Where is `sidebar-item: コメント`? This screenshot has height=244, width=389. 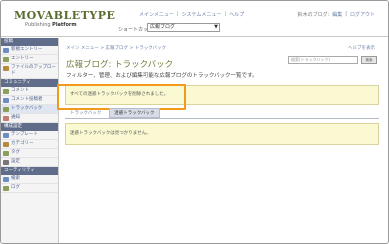
sidebar-item: コメント is located at coordinates (29, 91).